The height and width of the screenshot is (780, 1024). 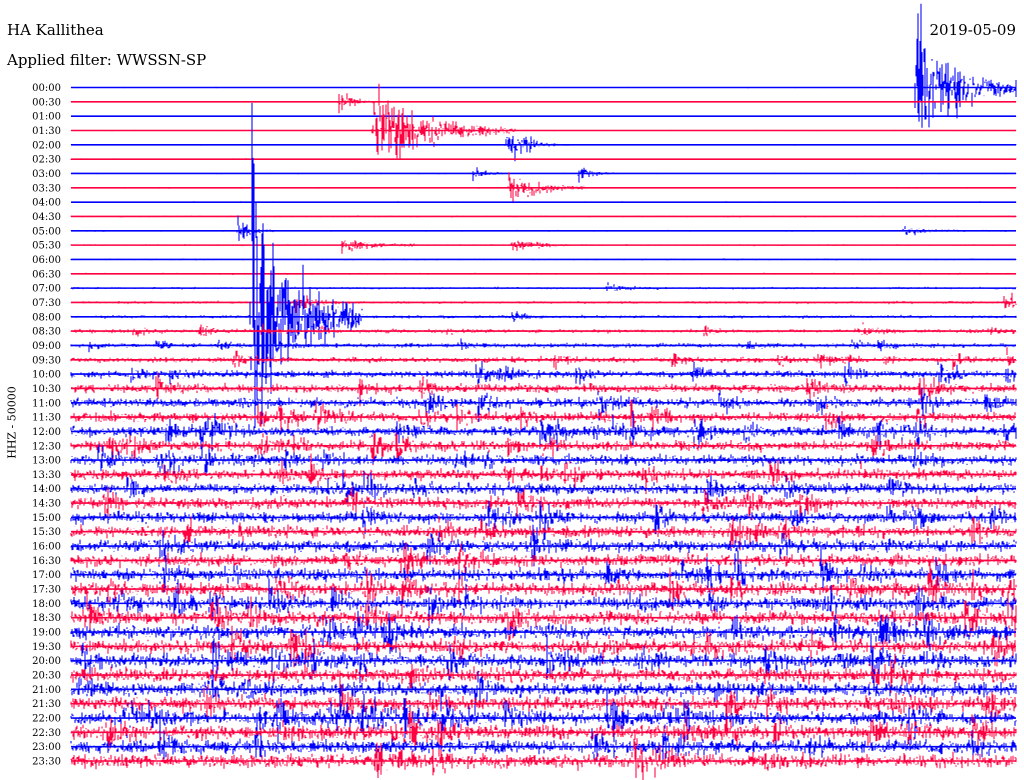 What do you see at coordinates (46, 102) in the screenshot?
I see `row-time-label: 00:30` at bounding box center [46, 102].